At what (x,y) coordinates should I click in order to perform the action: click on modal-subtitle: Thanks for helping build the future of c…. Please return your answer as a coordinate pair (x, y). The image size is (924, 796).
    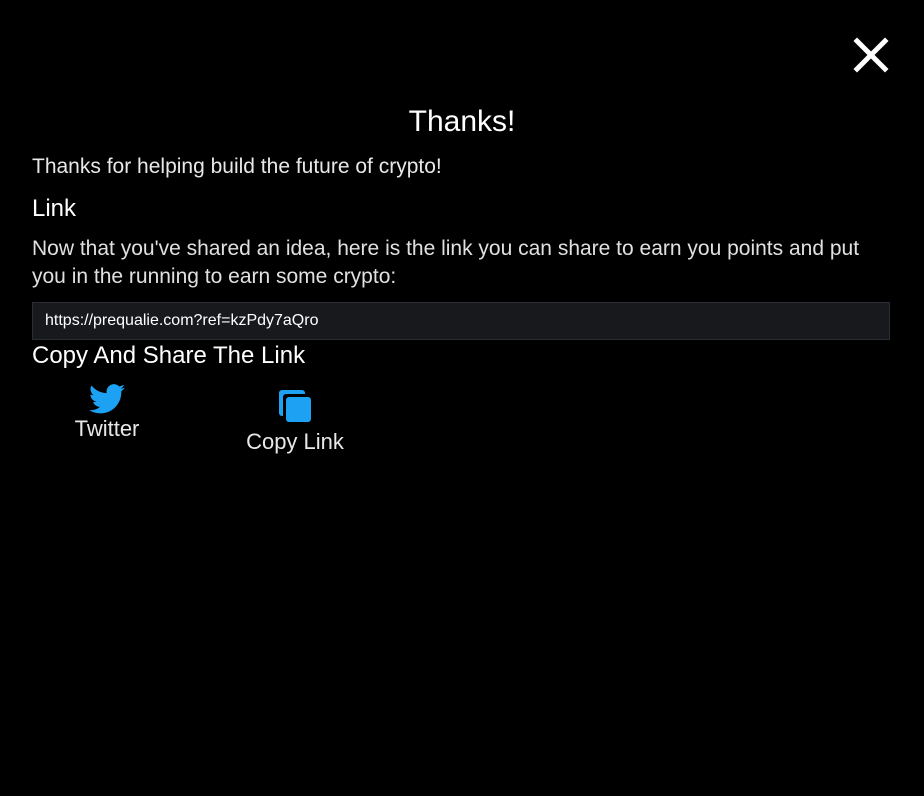
    Looking at the image, I should click on (237, 166).